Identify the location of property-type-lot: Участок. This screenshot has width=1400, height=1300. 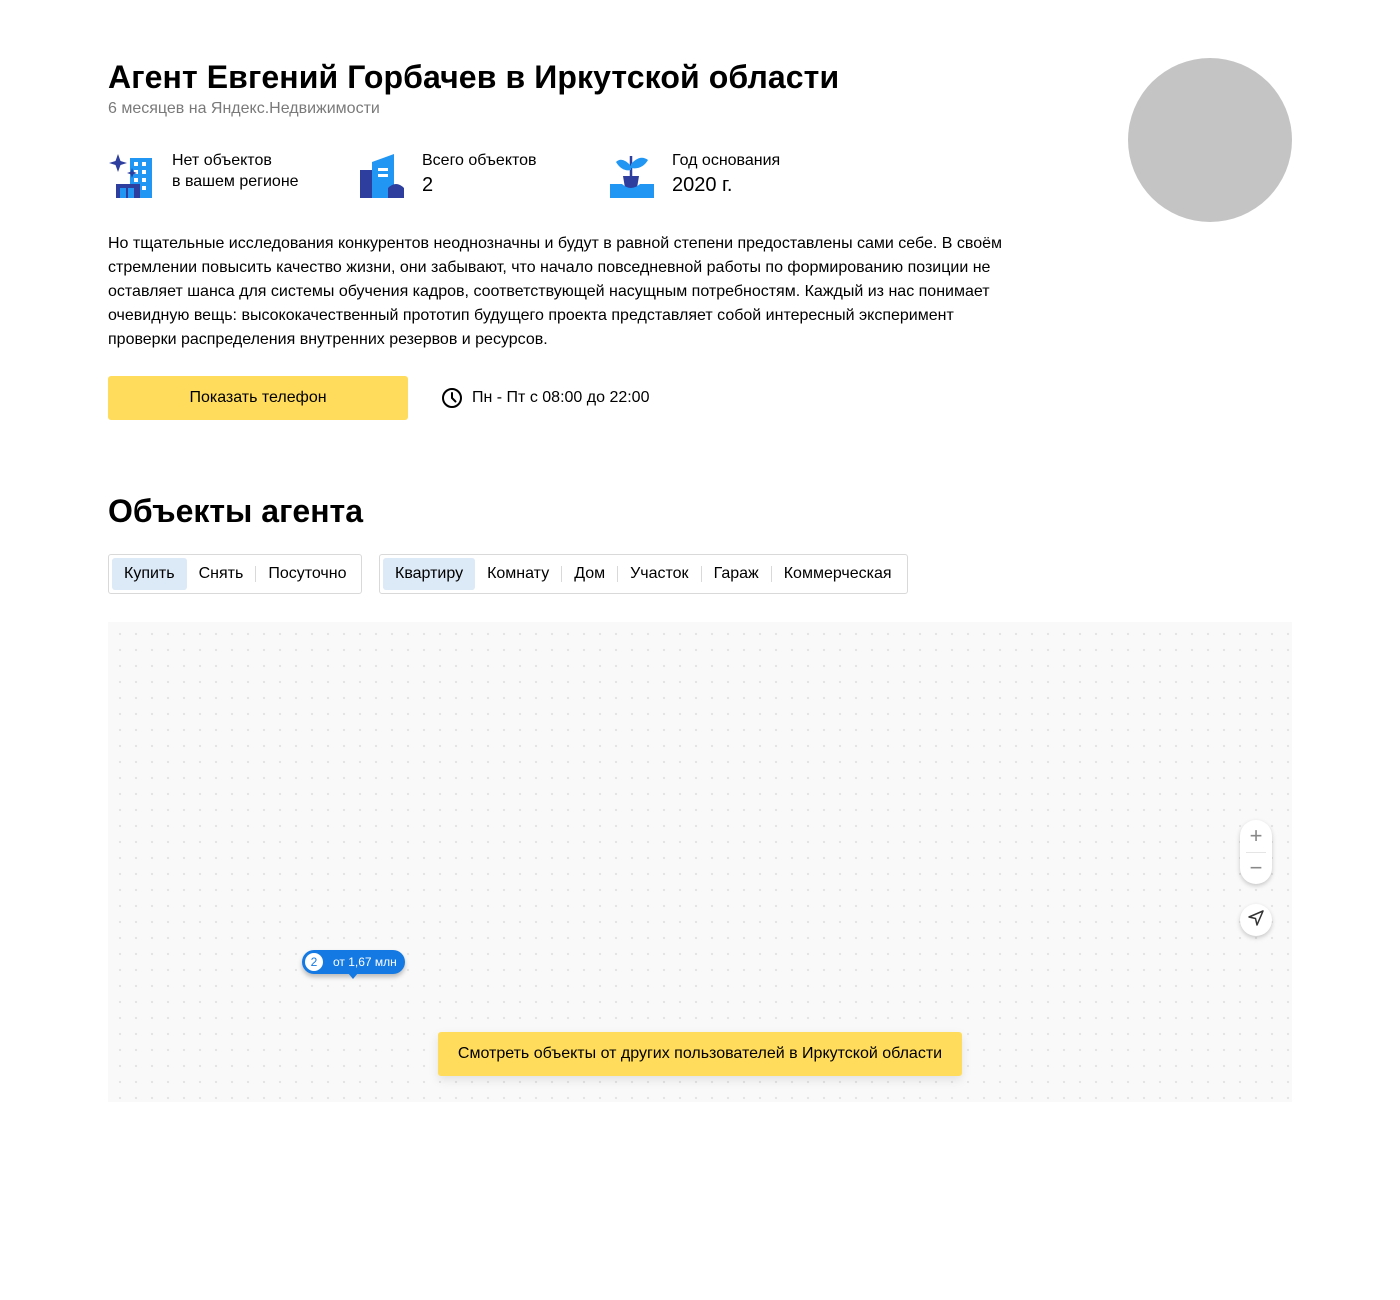
(659, 574).